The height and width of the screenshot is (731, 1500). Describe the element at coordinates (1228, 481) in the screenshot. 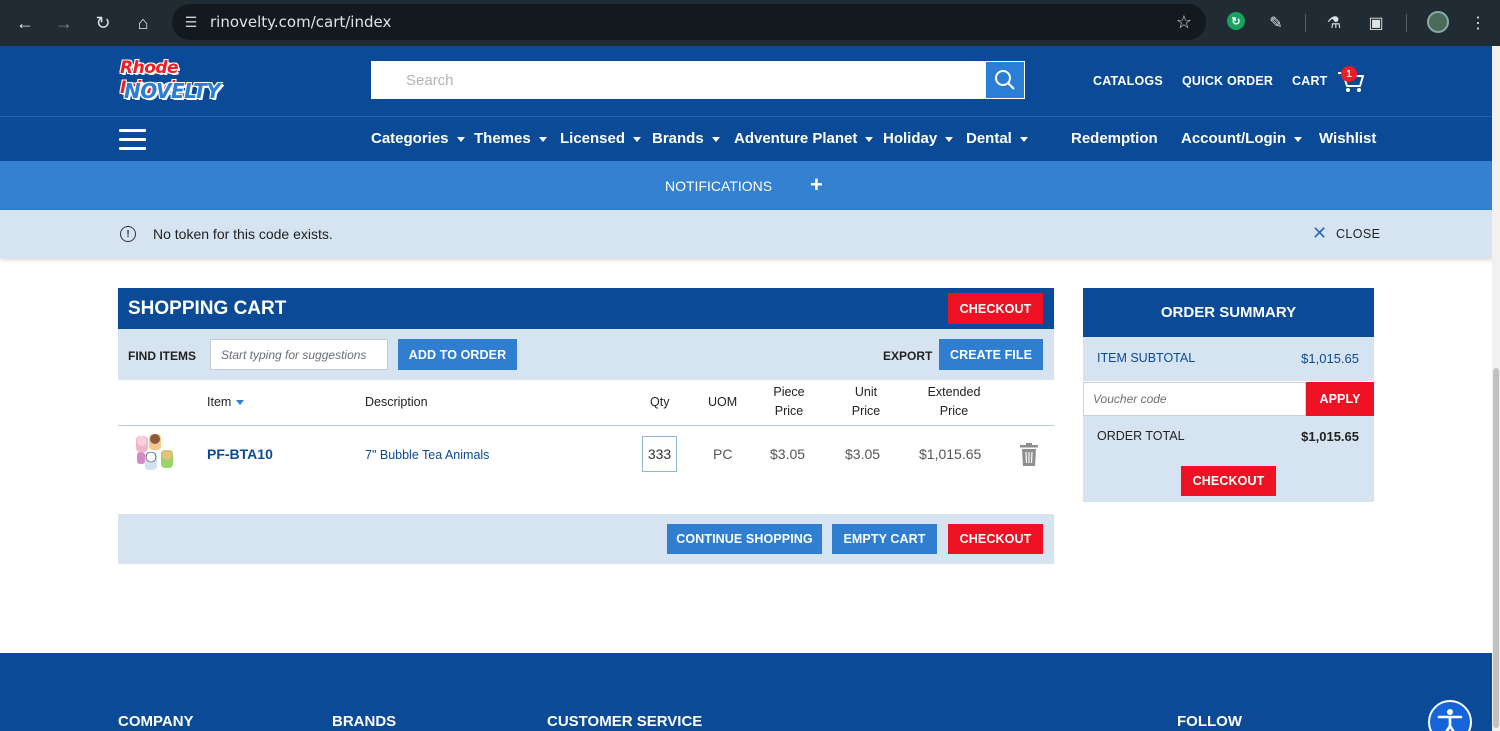

I see `summary-checkout-button: CHECKOUT` at that location.